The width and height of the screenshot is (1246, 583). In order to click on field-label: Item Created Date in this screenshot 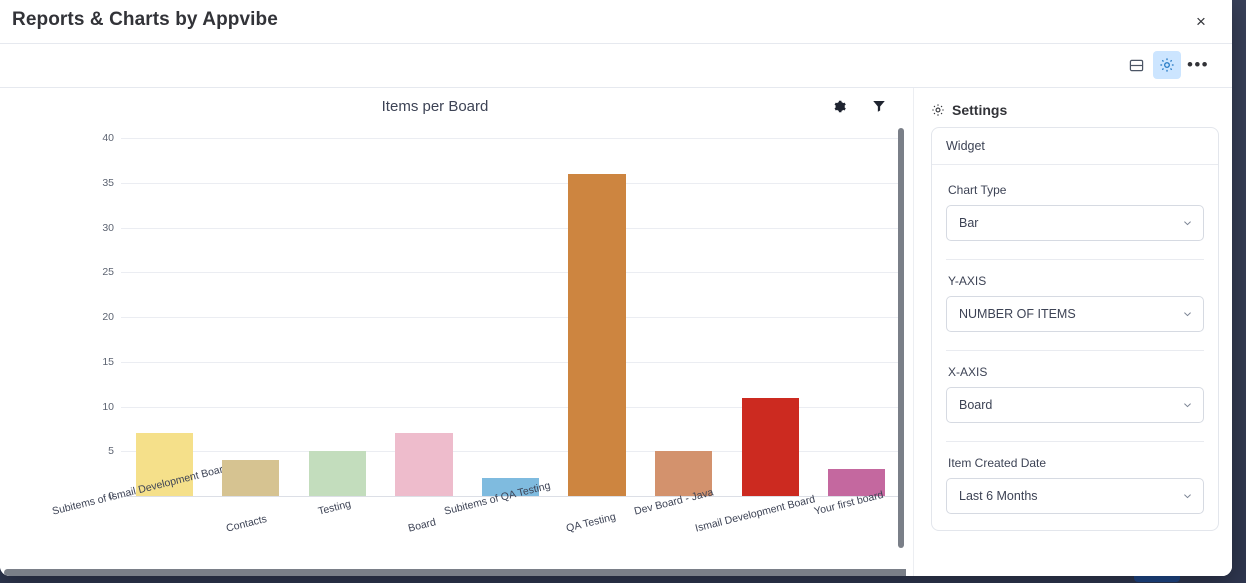, I will do `click(997, 463)`.